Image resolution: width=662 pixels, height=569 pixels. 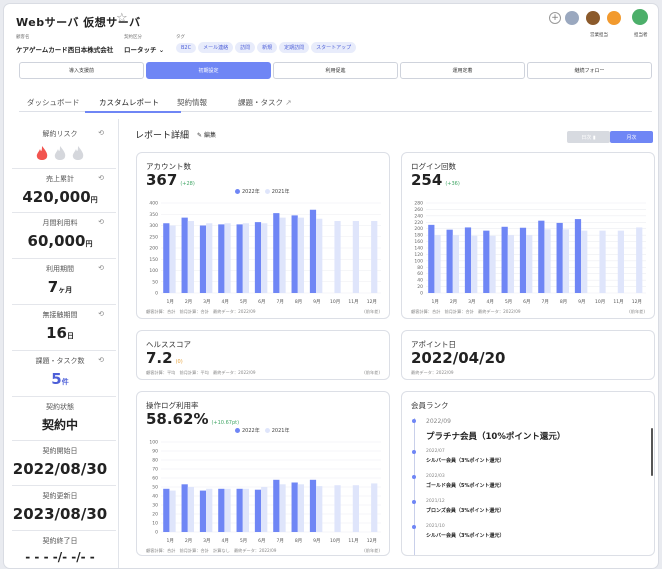 I want to click on y-tick-label: 140, so click(x=418, y=249).